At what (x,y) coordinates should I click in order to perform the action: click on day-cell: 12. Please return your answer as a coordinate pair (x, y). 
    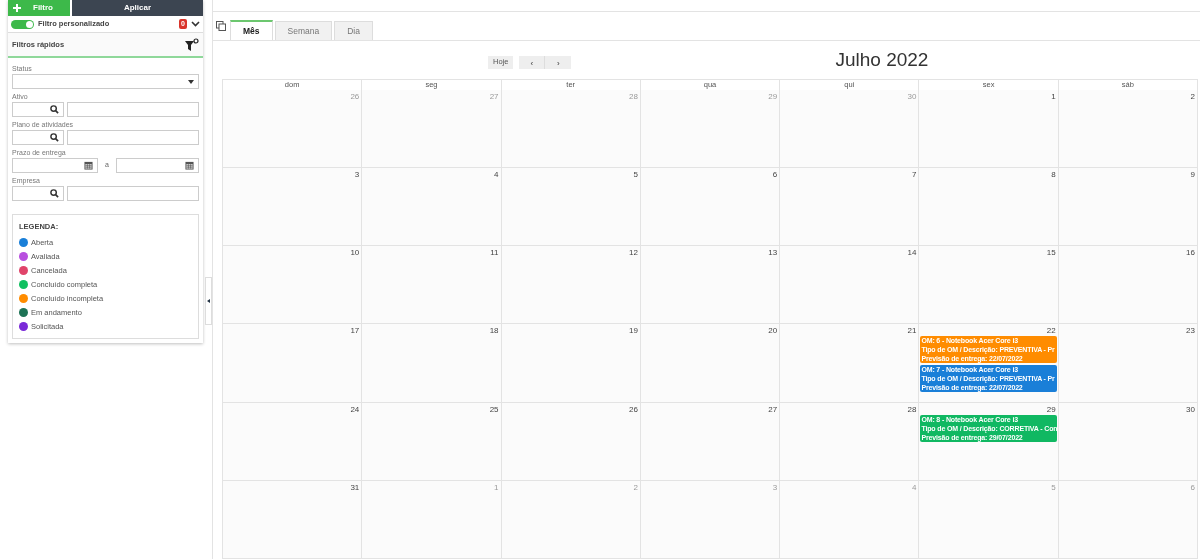
    Looking at the image, I should click on (571, 285).